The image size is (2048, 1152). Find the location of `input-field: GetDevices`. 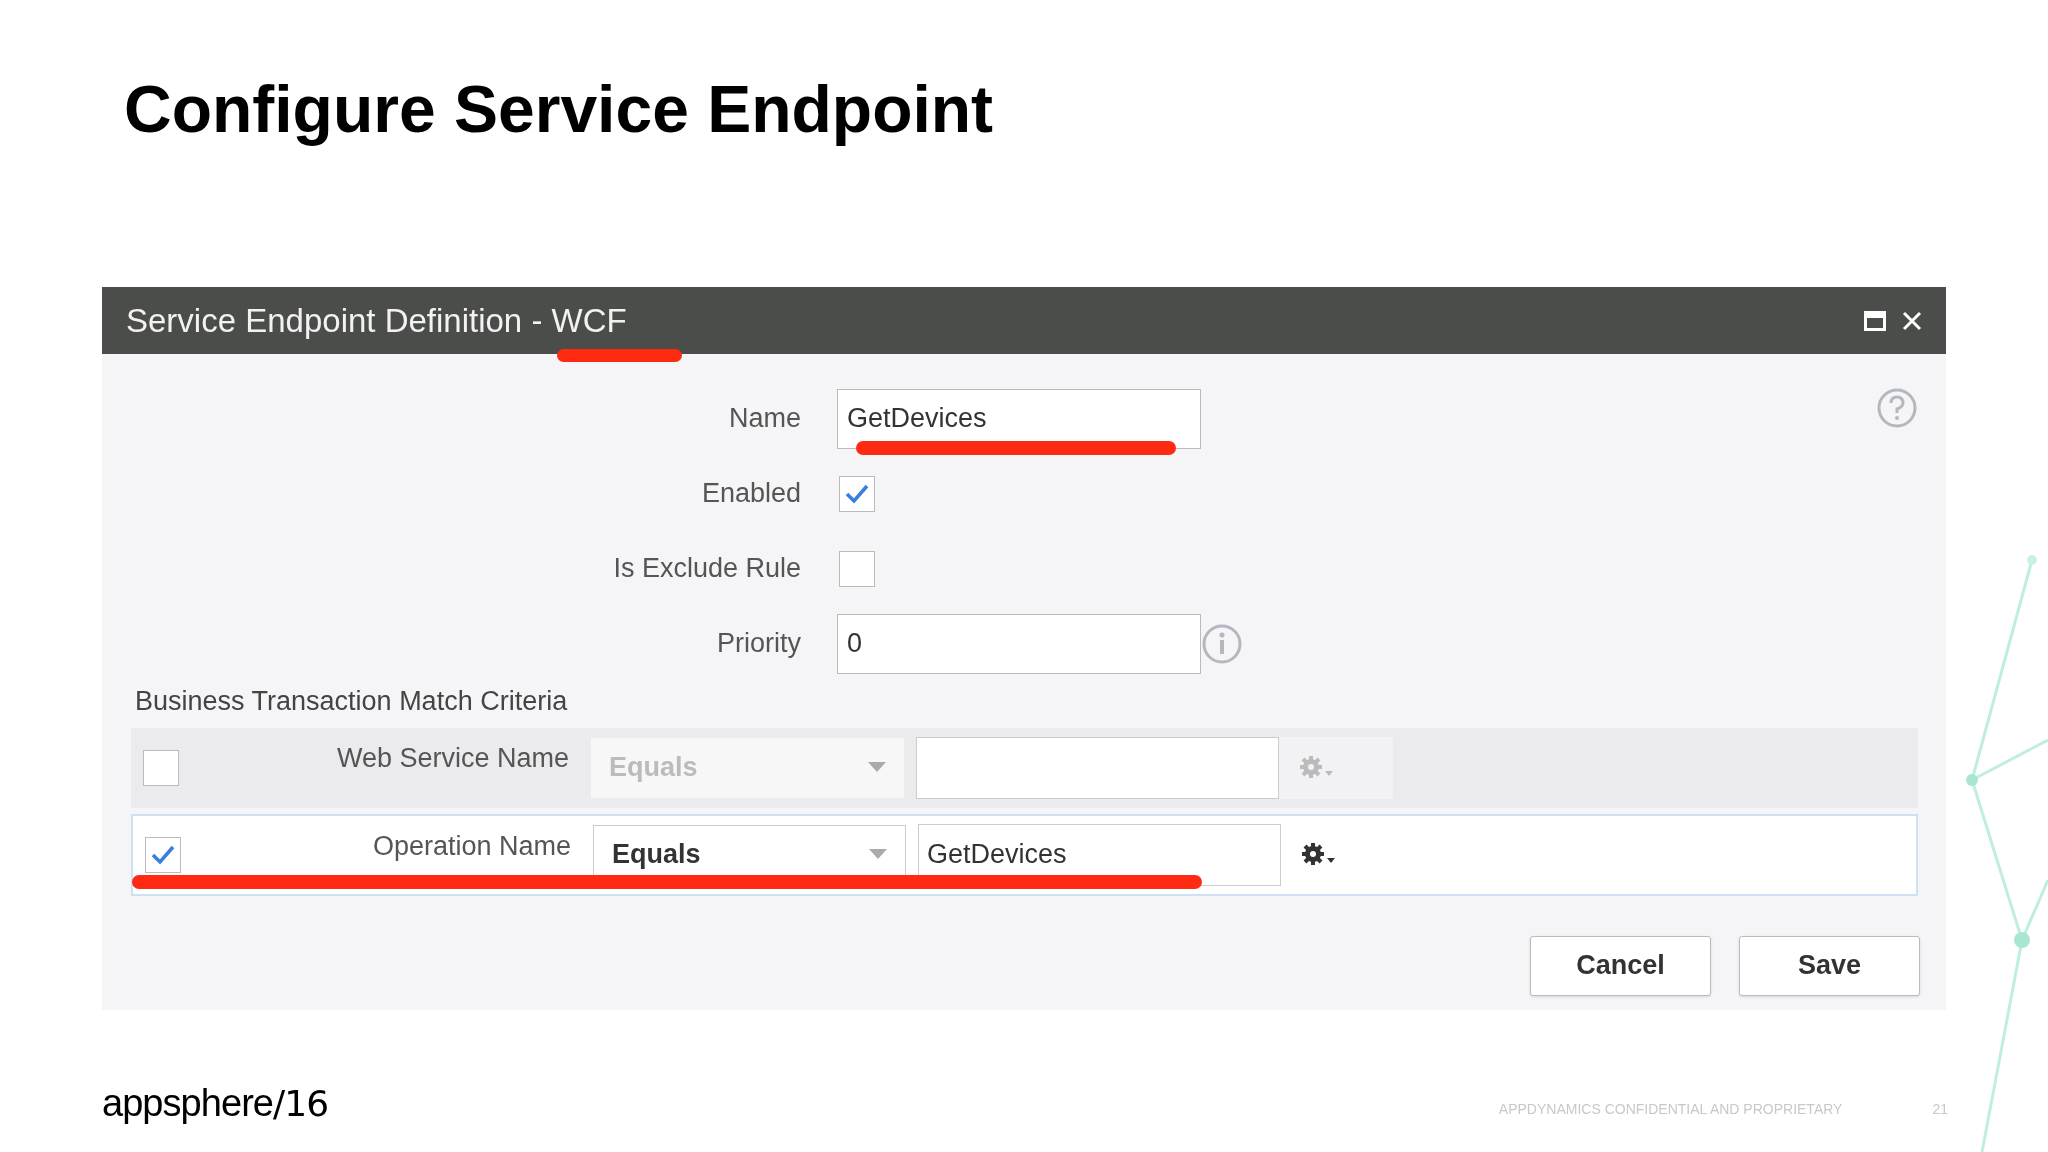

input-field: GetDevices is located at coordinates (1019, 418).